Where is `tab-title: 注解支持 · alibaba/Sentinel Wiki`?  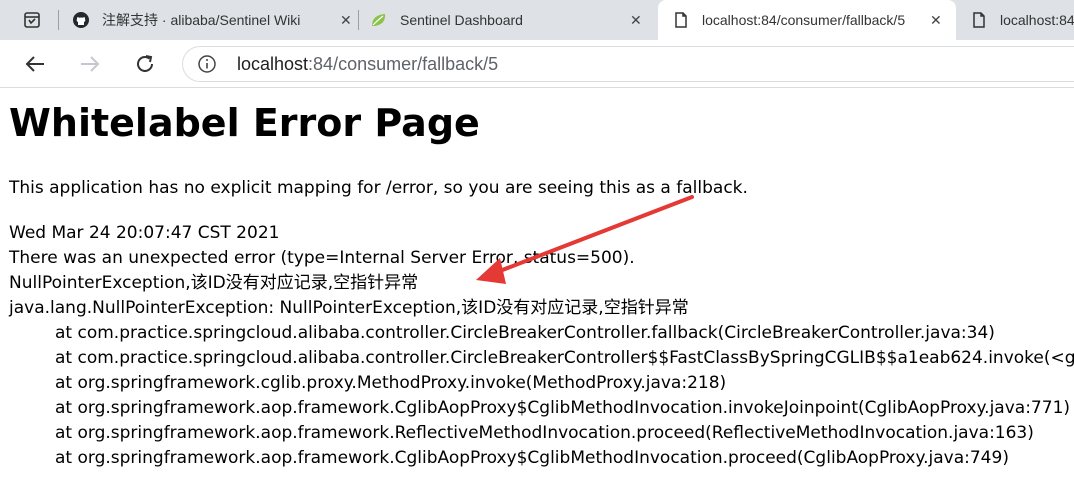 tab-title: 注解支持 · alibaba/Sentinel Wiki is located at coordinates (201, 20).